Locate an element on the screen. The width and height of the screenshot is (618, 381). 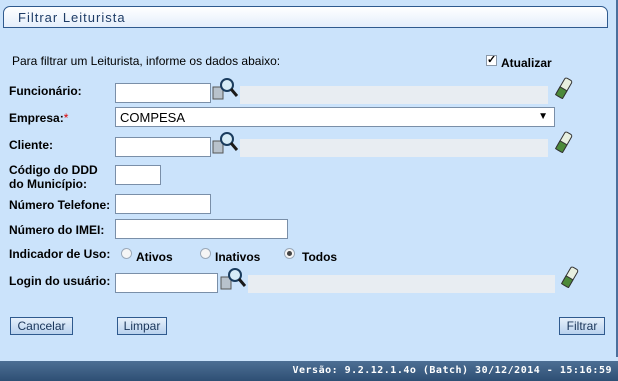
atualizar-checkbox is located at coordinates (491, 59).